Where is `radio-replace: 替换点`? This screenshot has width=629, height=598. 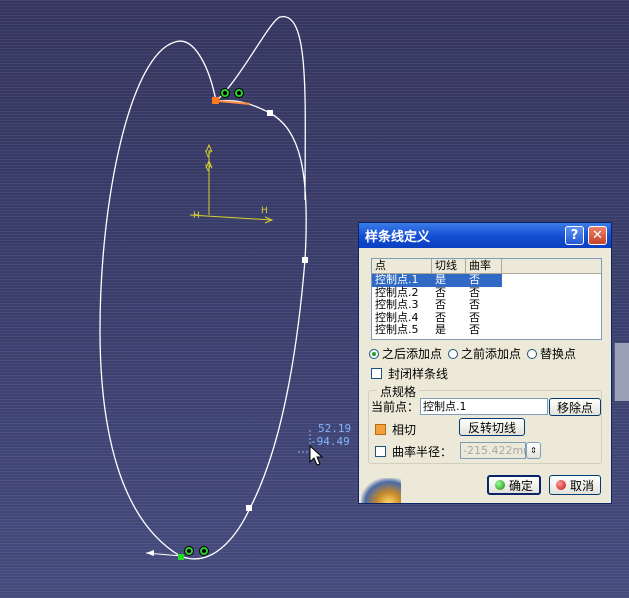
radio-replace: 替换点 is located at coordinates (551, 353).